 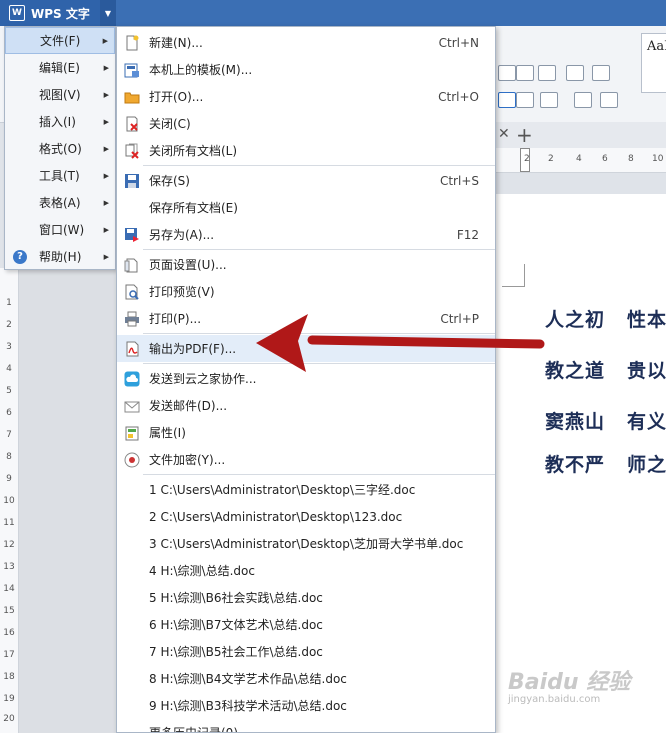 What do you see at coordinates (306, 624) in the screenshot?
I see `recent-file-item: 6 H:\综测\B7文体艺术\总结.doc` at bounding box center [306, 624].